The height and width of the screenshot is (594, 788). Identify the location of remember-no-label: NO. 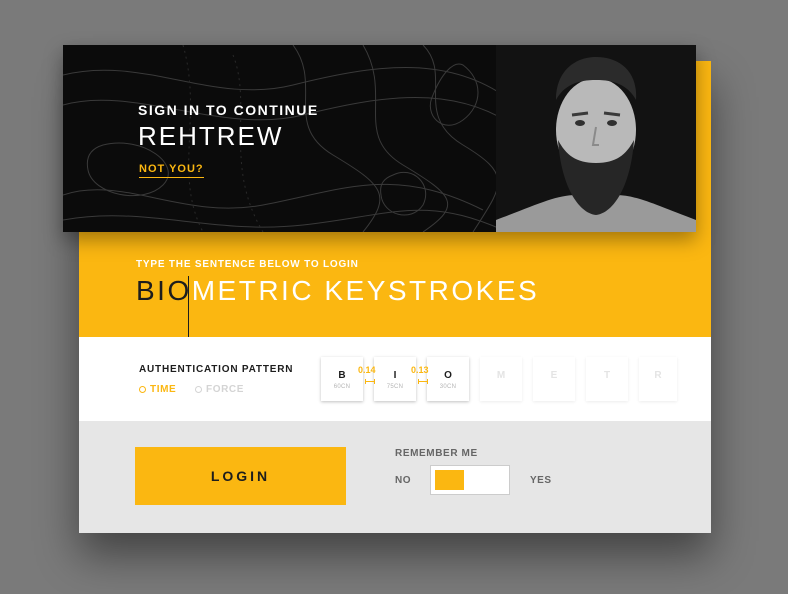
(403, 480).